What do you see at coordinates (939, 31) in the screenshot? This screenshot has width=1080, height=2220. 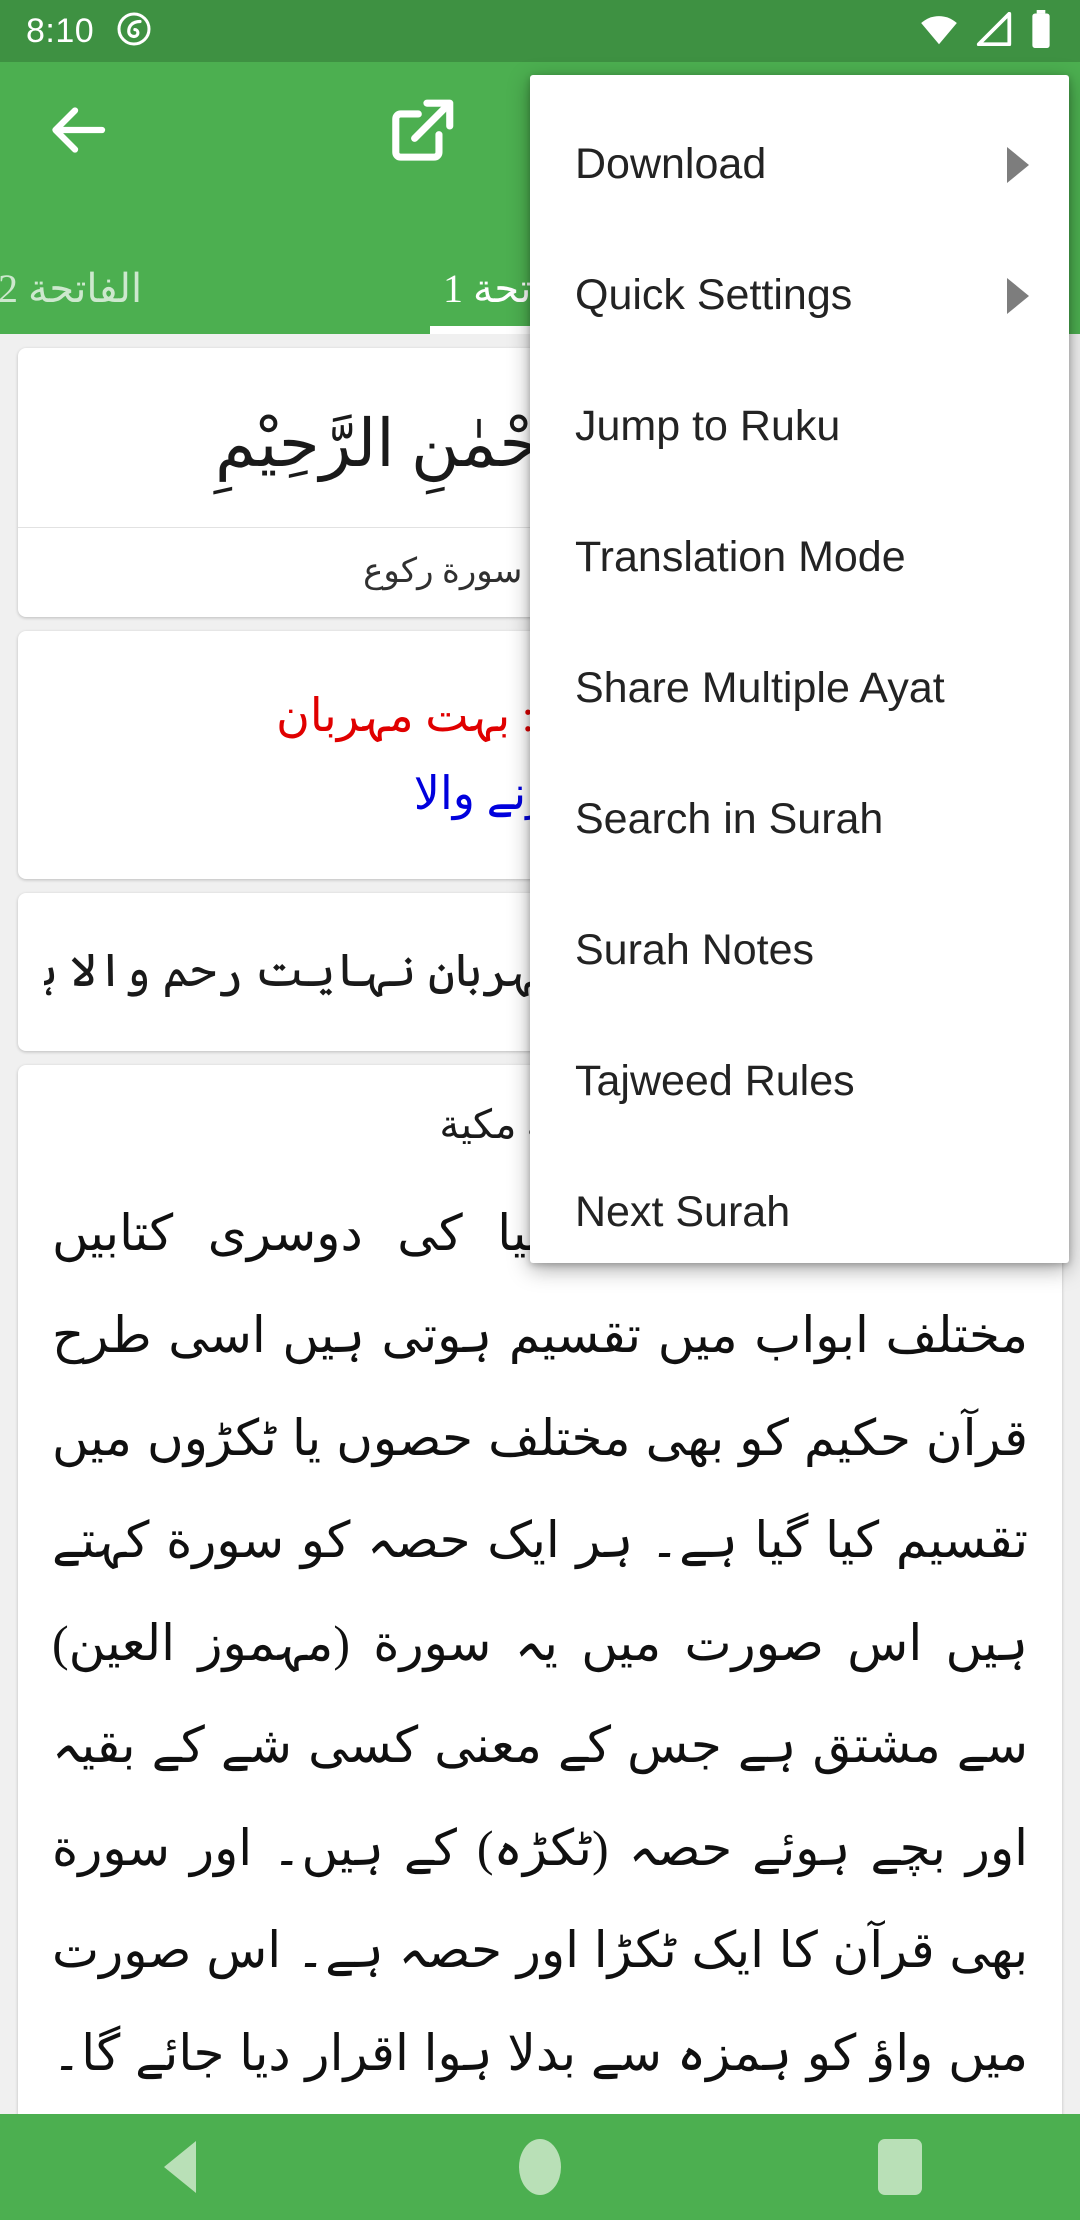 I see `wifi-icon` at bounding box center [939, 31].